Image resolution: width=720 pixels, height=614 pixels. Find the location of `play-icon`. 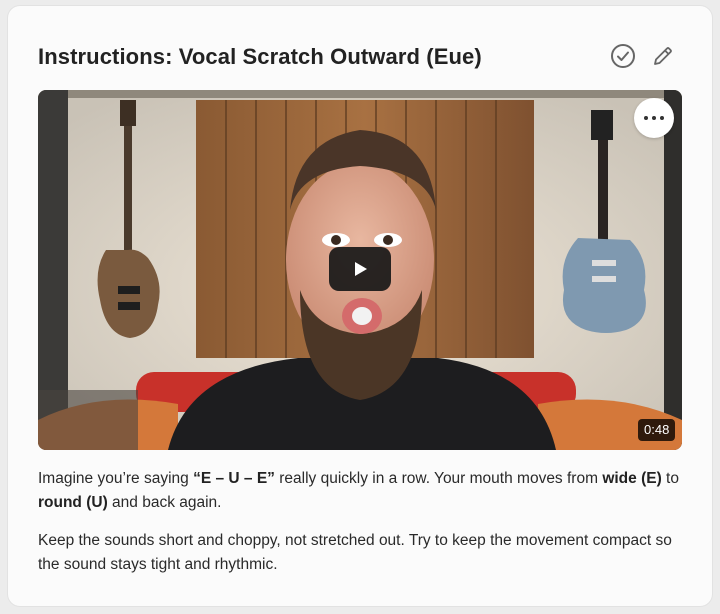

play-icon is located at coordinates (361, 269).